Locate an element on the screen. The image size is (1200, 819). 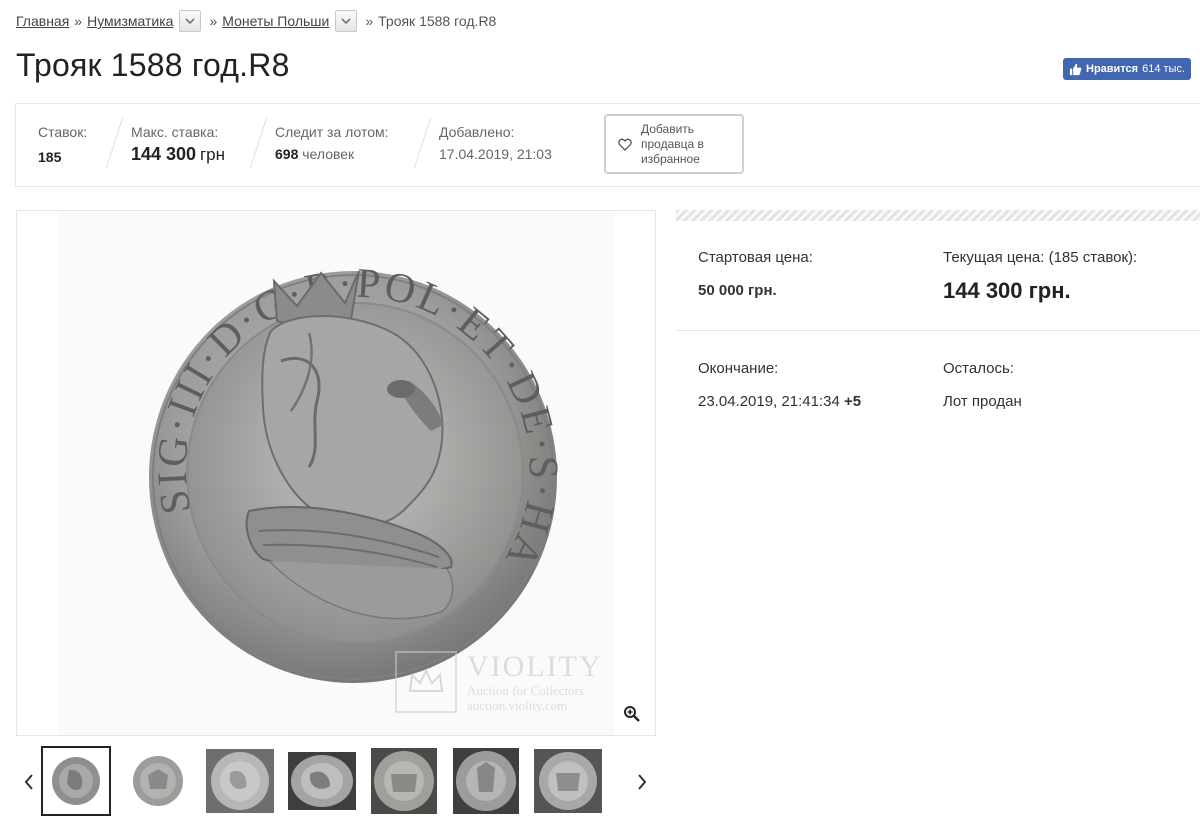
max-bid-currency: грн is located at coordinates (212, 154).